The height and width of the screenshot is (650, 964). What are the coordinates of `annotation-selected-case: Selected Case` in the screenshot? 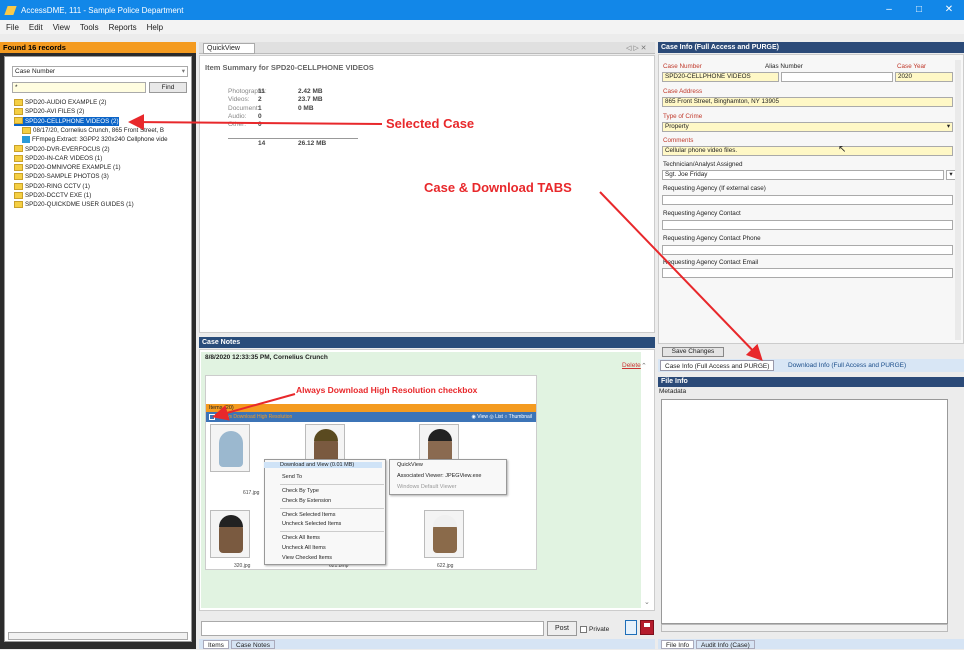 It's located at (430, 123).